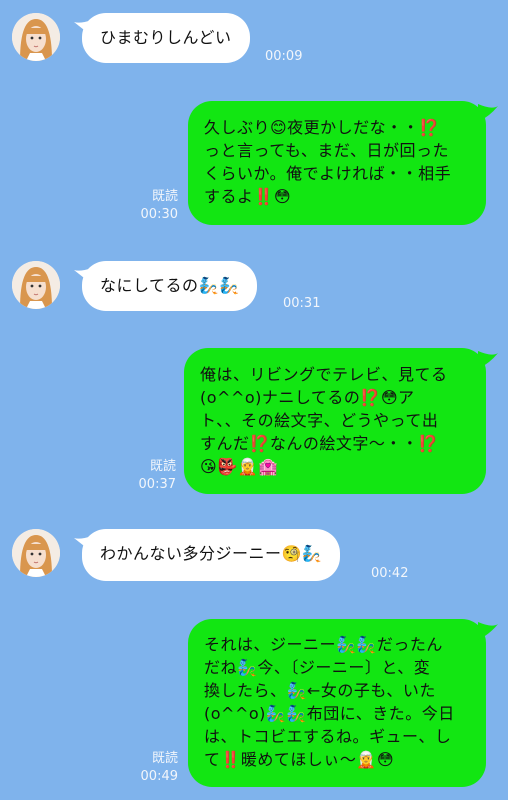 The width and height of the screenshot is (508, 800). What do you see at coordinates (322, 127) in the screenshot?
I see `message-line: 久しぶり😊夜更かしだな・・⁉️` at bounding box center [322, 127].